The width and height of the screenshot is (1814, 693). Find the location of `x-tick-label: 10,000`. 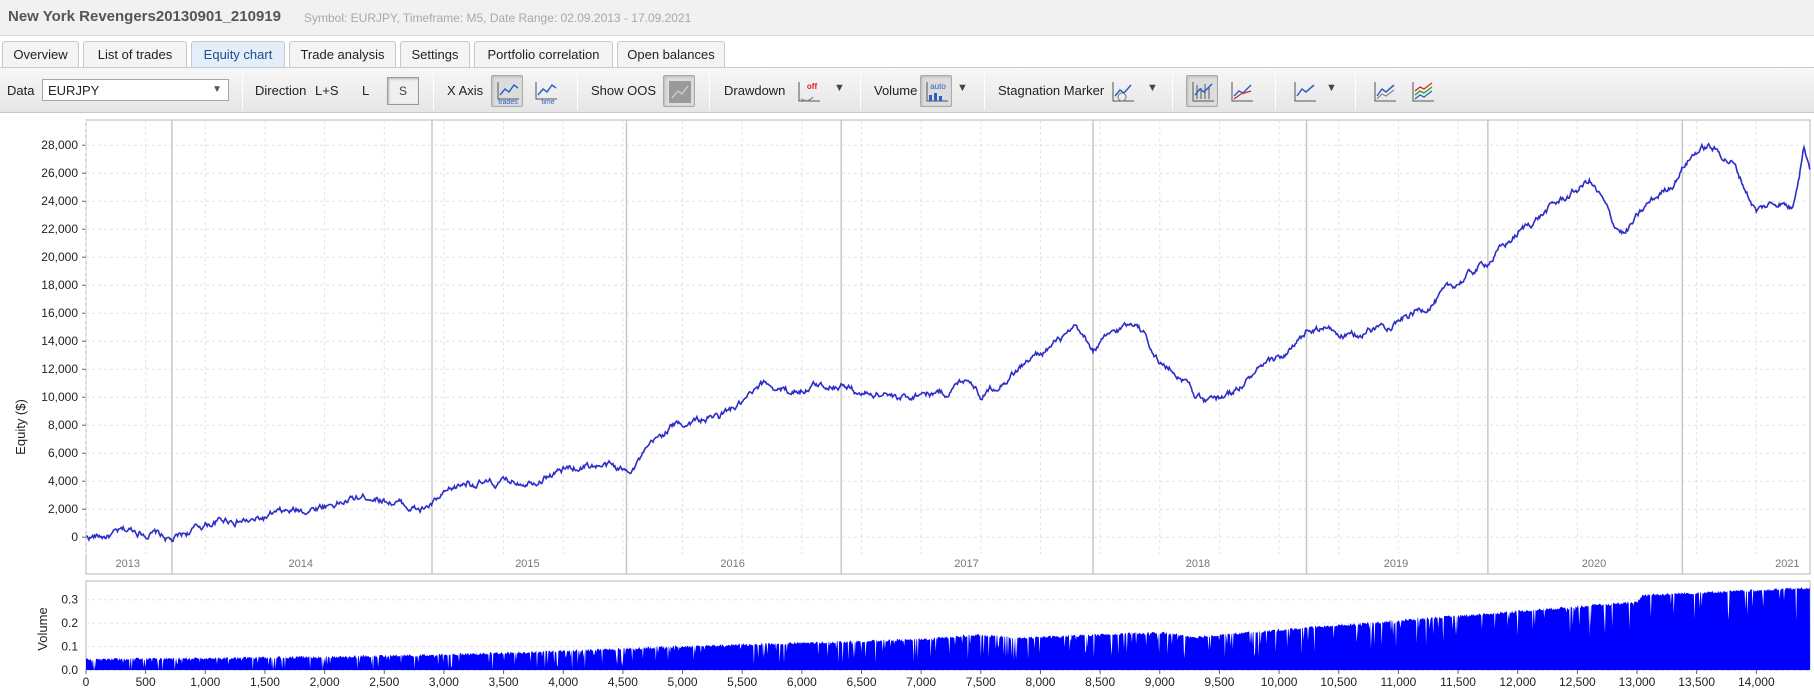

x-tick-label: 10,000 is located at coordinates (1279, 682).